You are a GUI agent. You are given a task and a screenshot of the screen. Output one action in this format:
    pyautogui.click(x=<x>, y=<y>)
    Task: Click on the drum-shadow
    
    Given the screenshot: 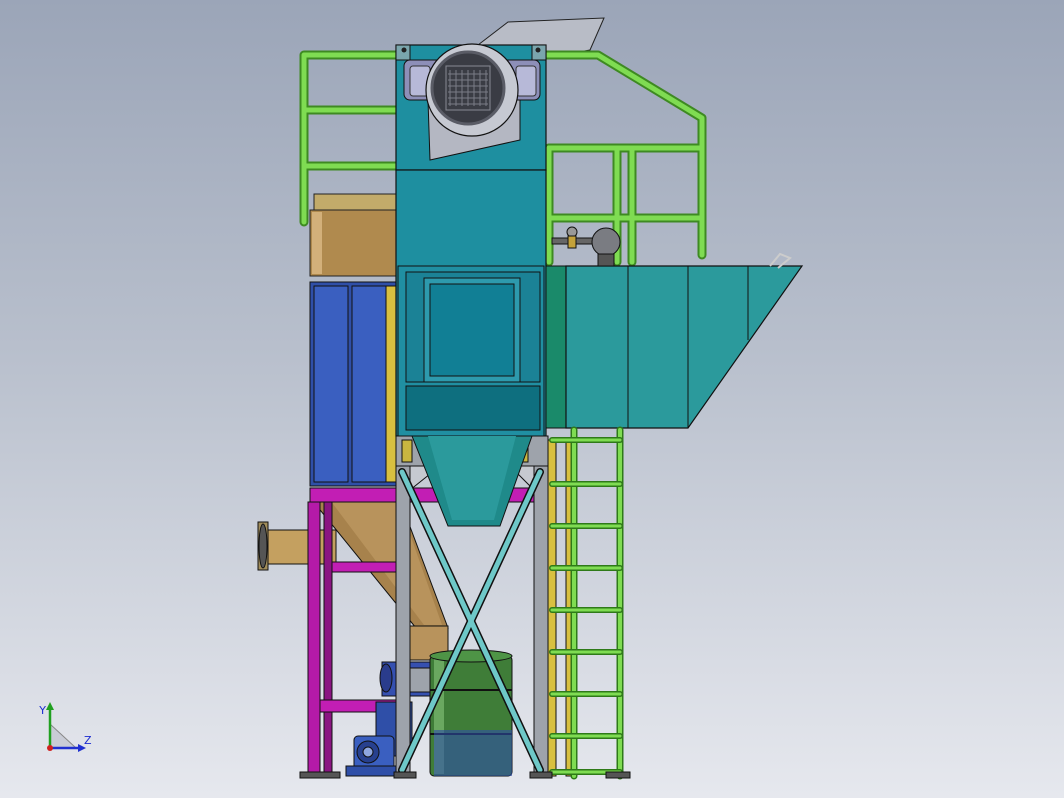 What is the action you would take?
    pyautogui.click(x=473, y=753)
    